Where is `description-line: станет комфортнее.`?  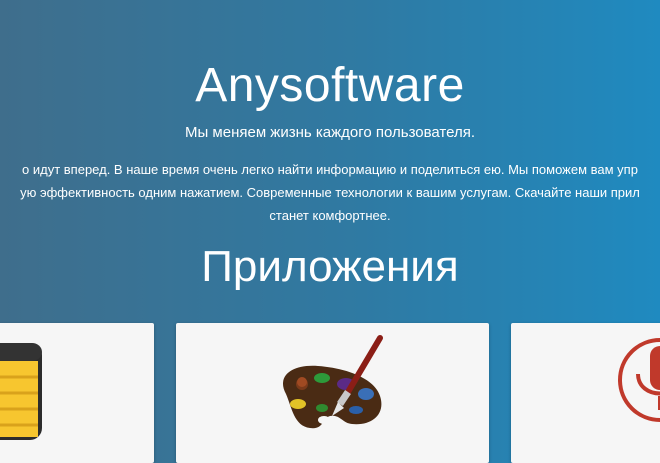
description-line: станет комфортнее. is located at coordinates (330, 215).